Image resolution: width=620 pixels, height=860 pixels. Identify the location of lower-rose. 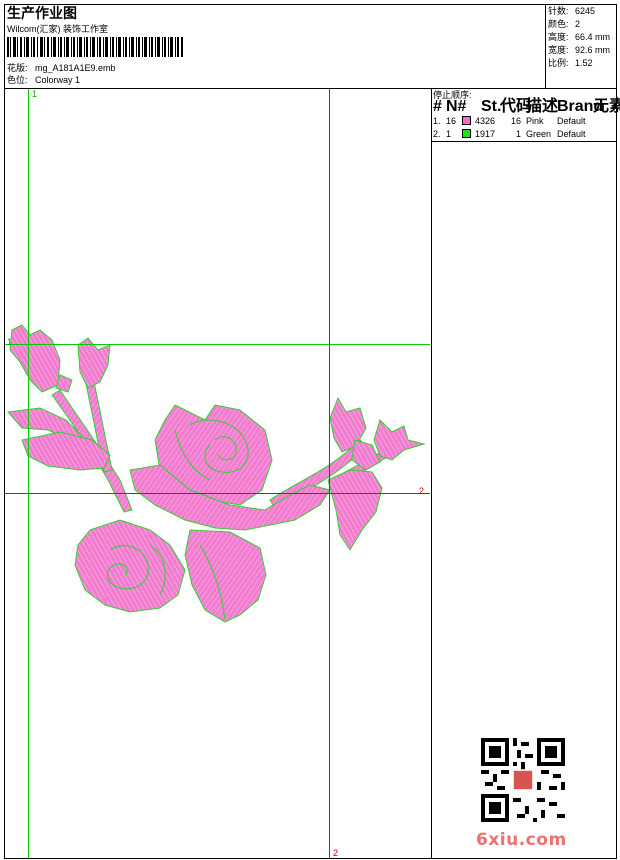
(130, 566).